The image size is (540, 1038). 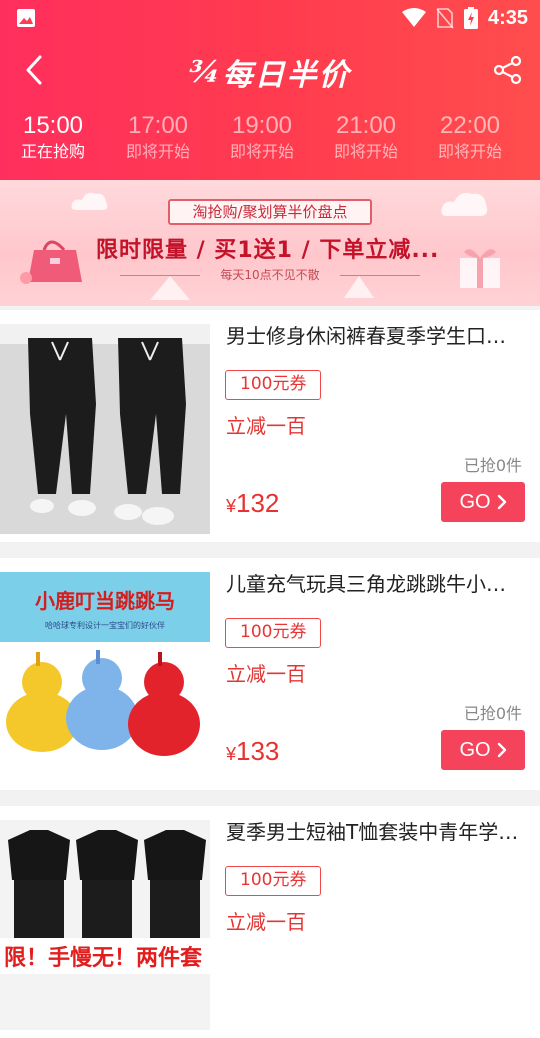 I want to click on status-icons: 4:35, so click(x=464, y=18).